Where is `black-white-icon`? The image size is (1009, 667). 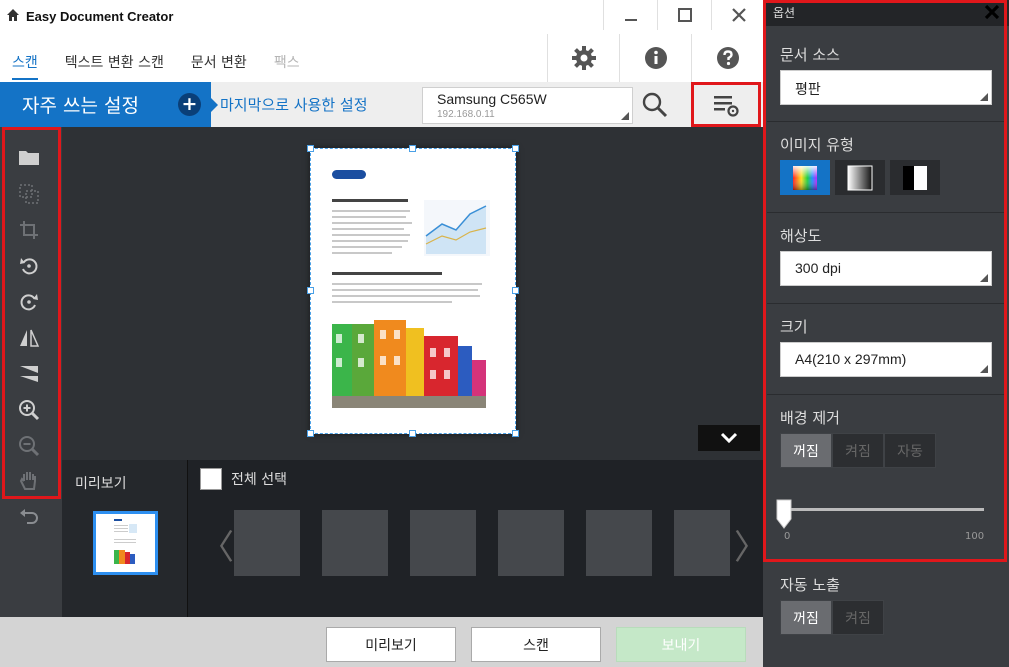 black-white-icon is located at coordinates (915, 177).